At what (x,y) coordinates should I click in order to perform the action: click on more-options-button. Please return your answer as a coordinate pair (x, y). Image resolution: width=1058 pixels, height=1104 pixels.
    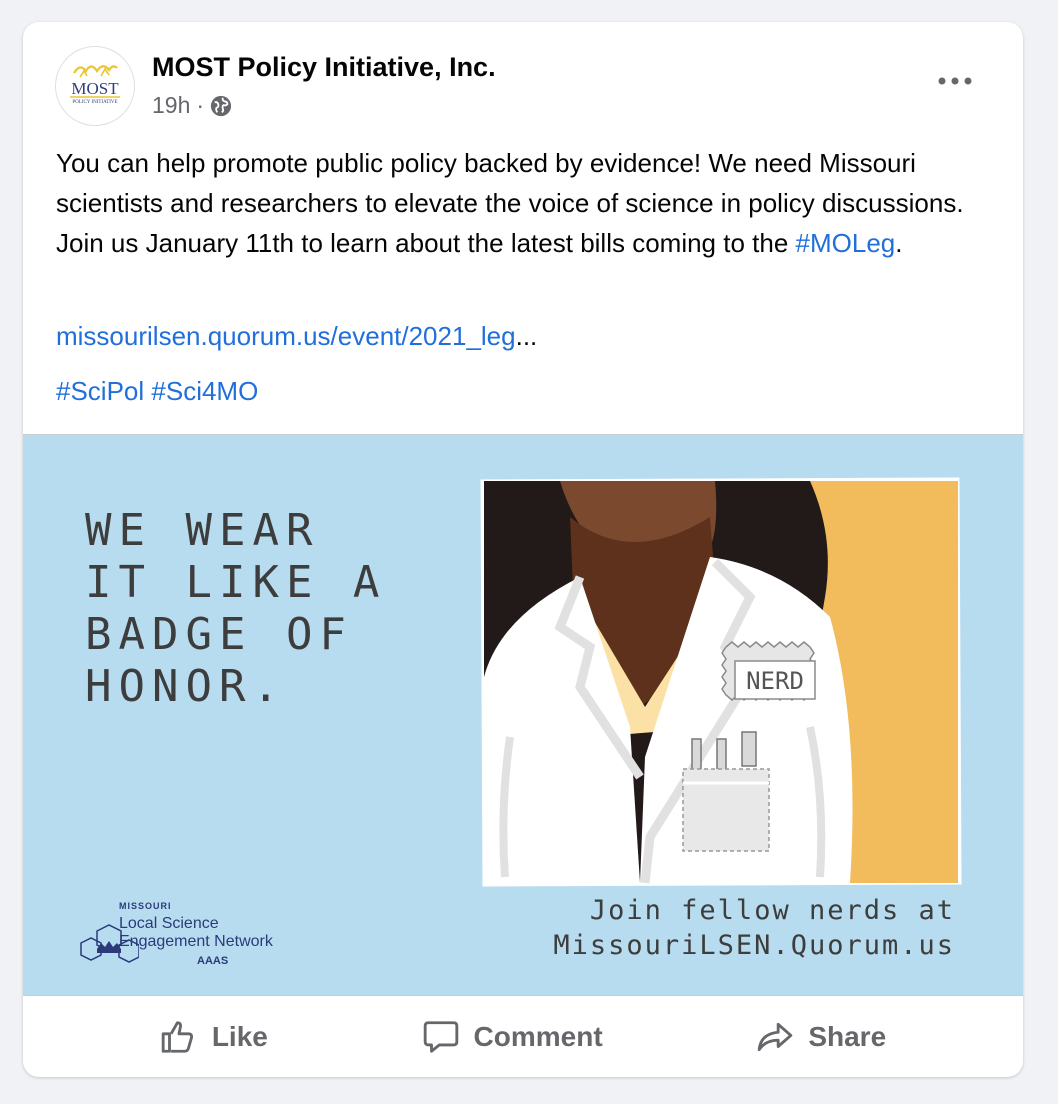
    Looking at the image, I should click on (955, 81).